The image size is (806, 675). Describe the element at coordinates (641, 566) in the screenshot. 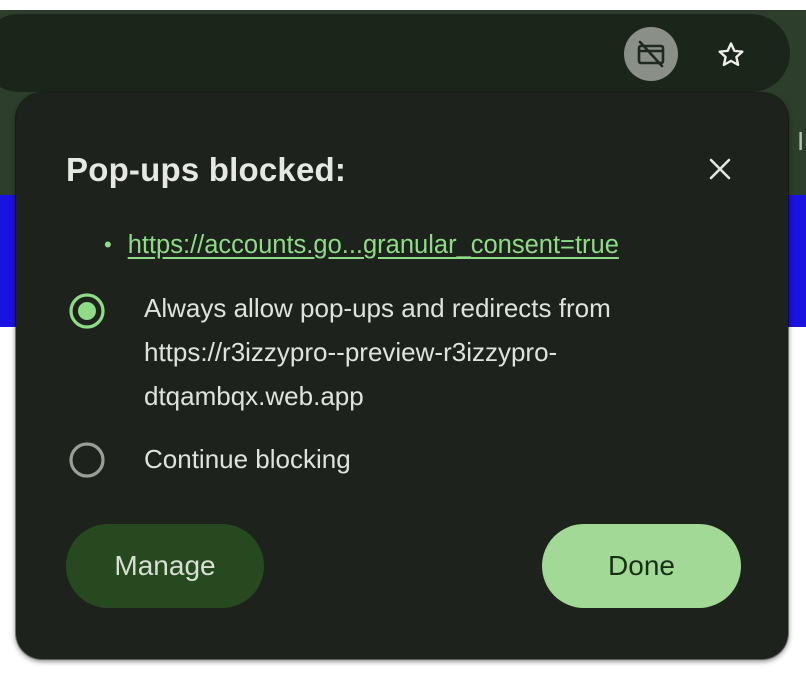

I see `done-button: Done` at that location.